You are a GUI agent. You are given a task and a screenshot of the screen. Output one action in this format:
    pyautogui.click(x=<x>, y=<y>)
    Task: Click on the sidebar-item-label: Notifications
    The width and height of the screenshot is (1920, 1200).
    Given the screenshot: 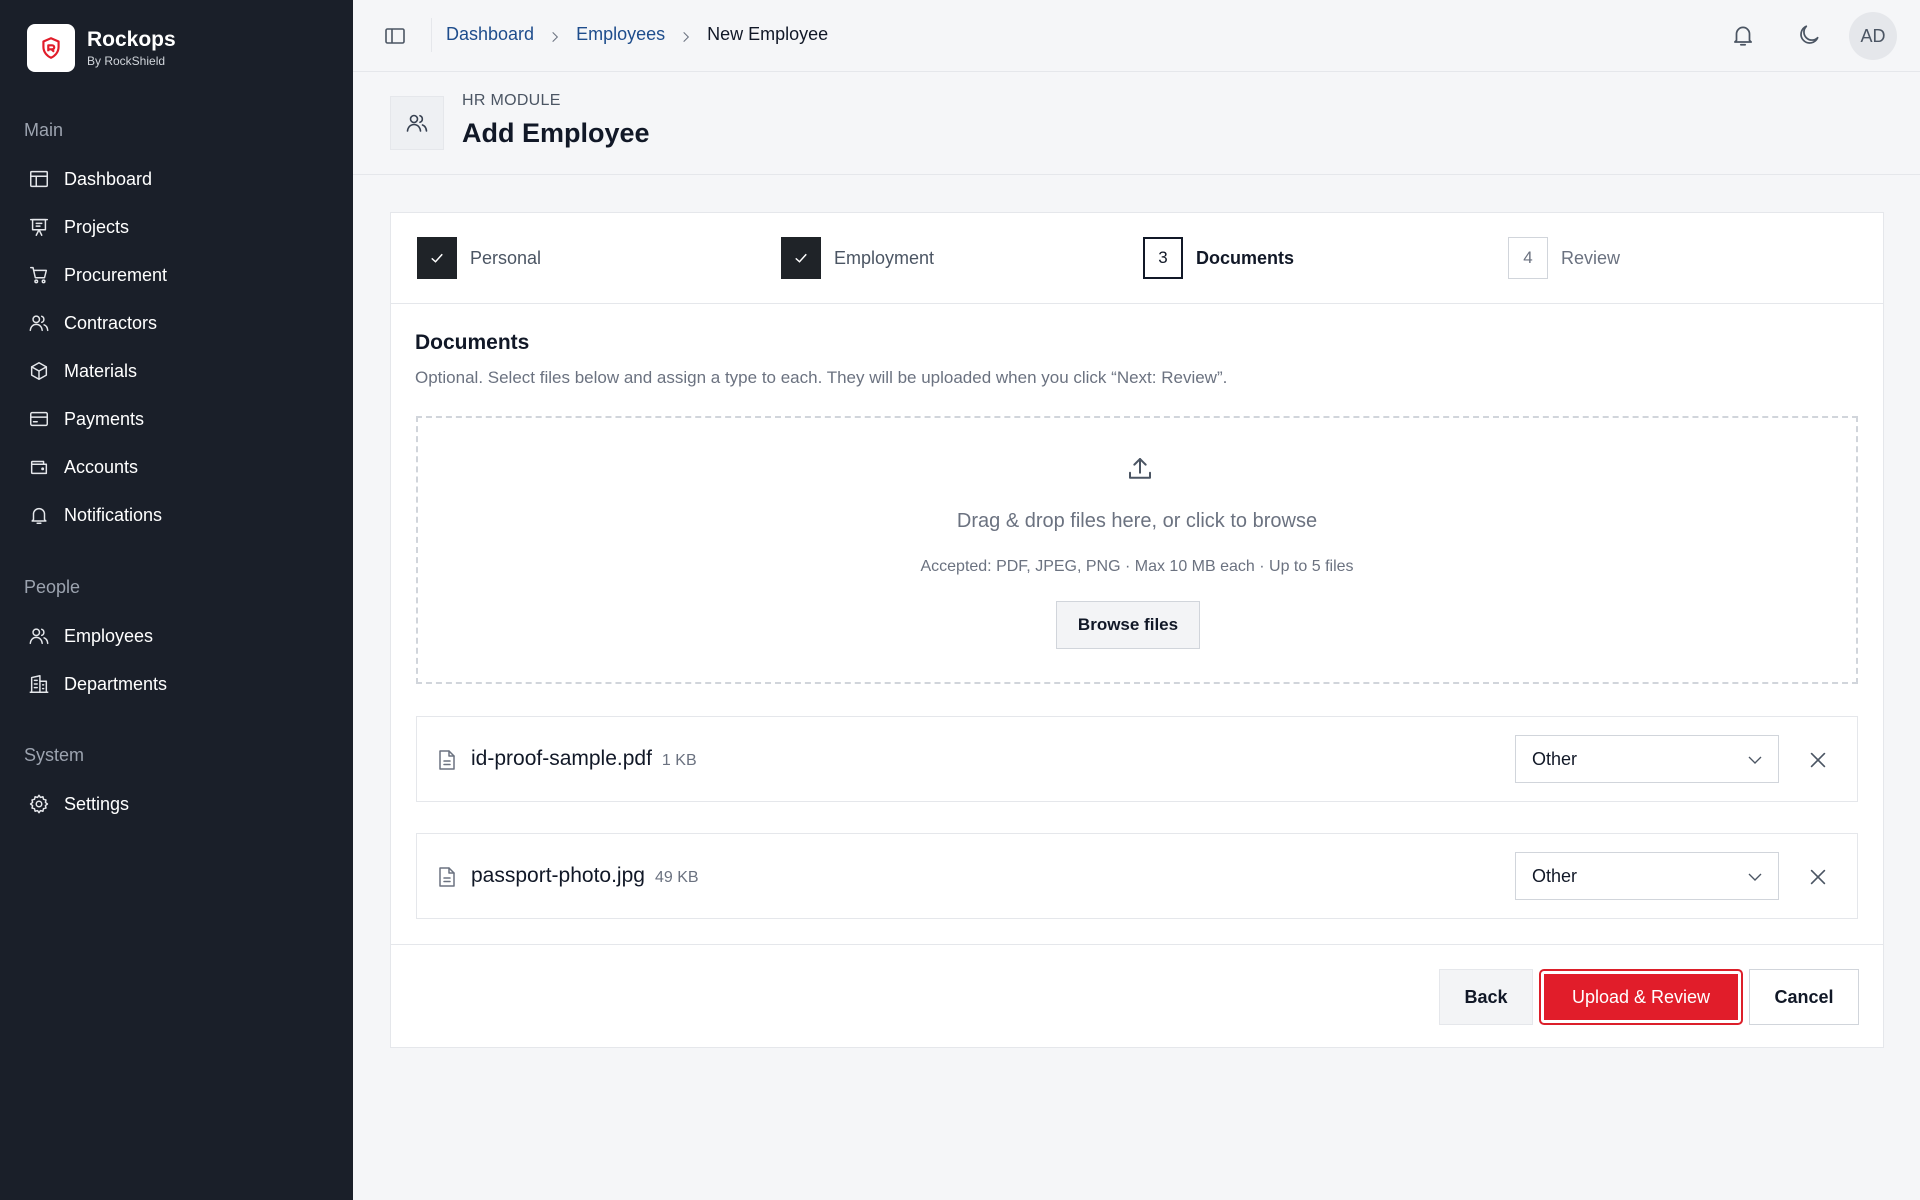 What is the action you would take?
    pyautogui.click(x=113, y=514)
    